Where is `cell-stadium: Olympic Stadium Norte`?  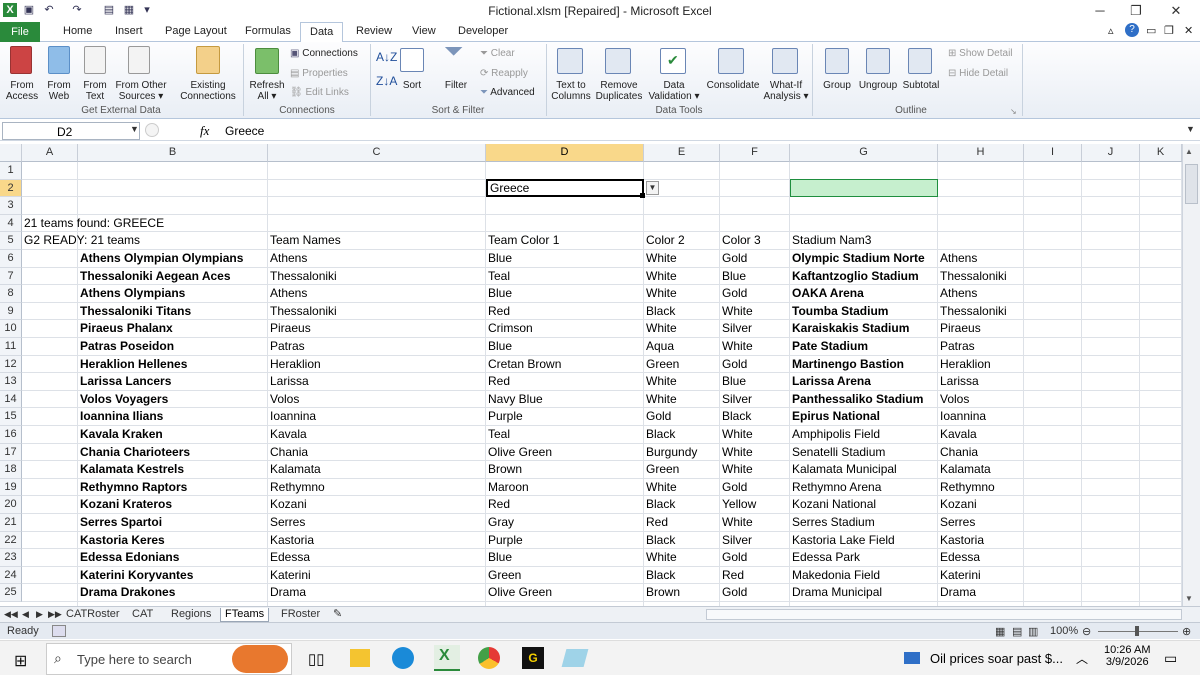
cell-stadium: Olympic Stadium Norte is located at coordinates (857, 259).